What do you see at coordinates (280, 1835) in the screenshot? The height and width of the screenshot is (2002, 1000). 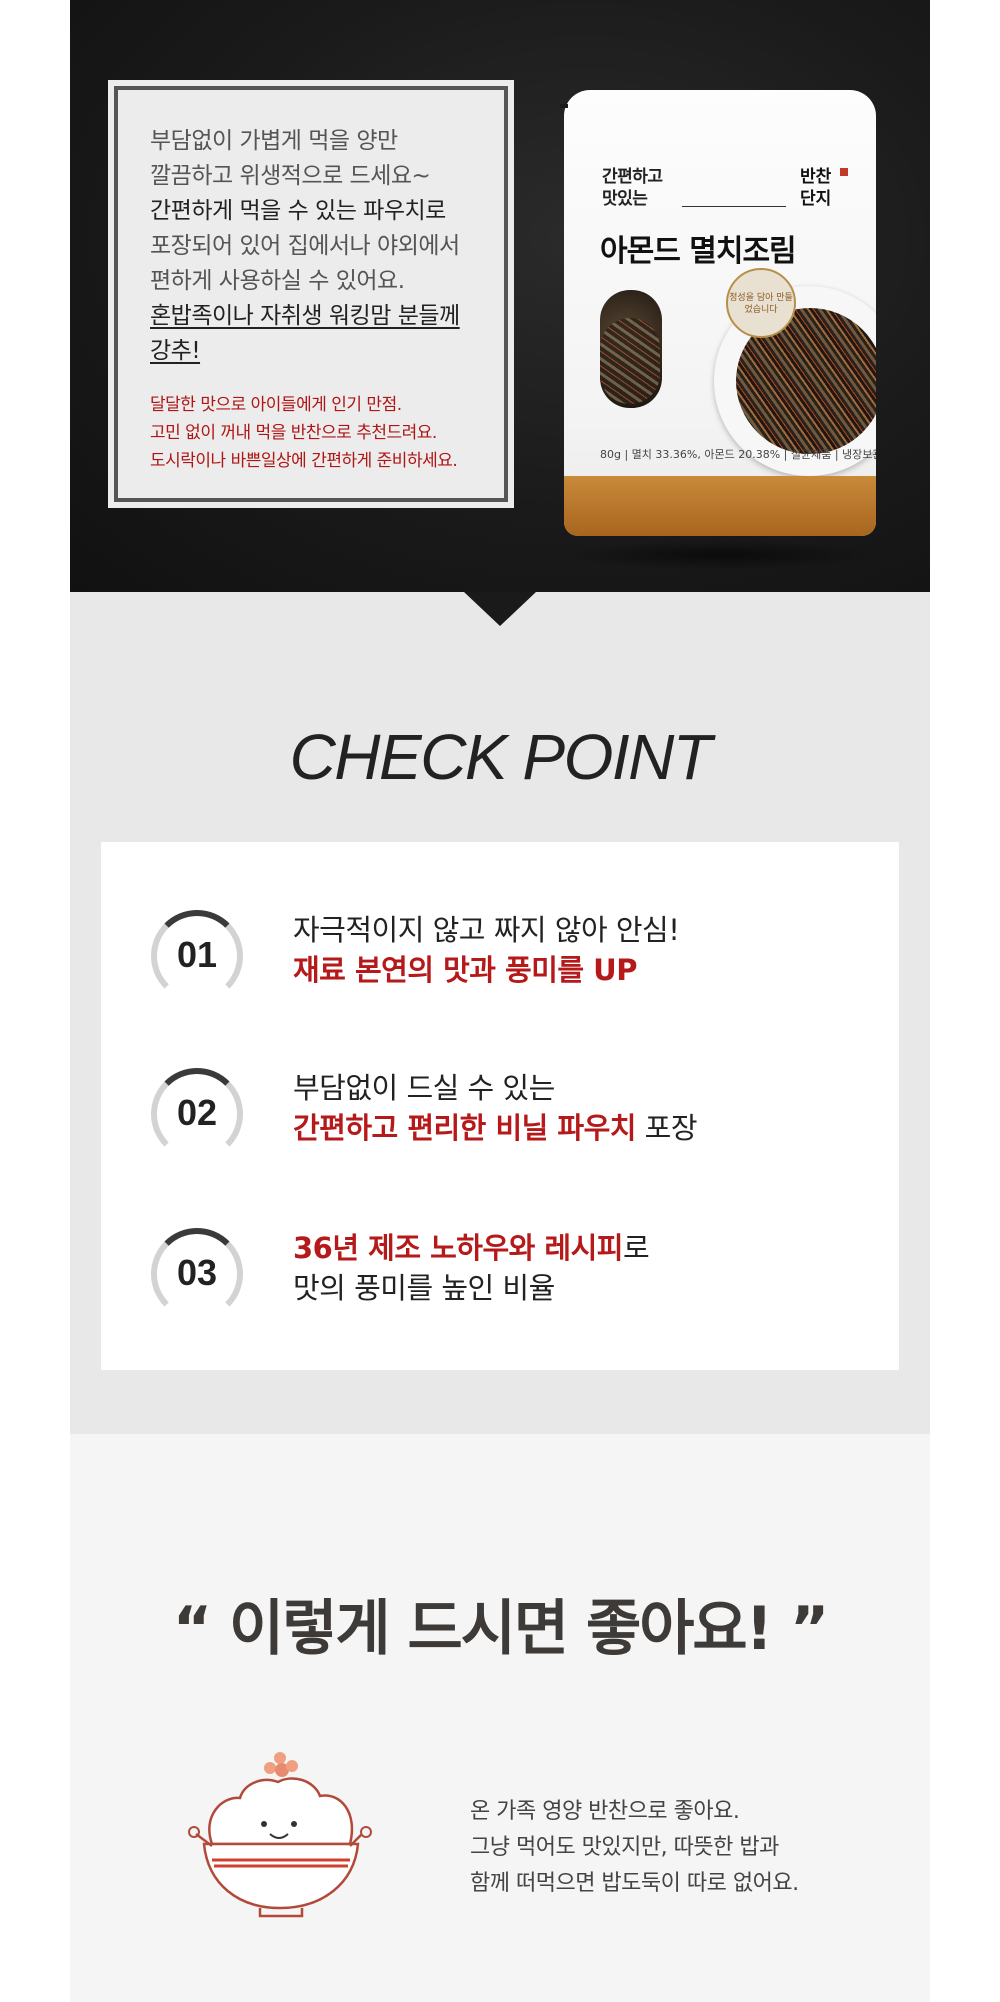 I see `rice-bowl-icon` at bounding box center [280, 1835].